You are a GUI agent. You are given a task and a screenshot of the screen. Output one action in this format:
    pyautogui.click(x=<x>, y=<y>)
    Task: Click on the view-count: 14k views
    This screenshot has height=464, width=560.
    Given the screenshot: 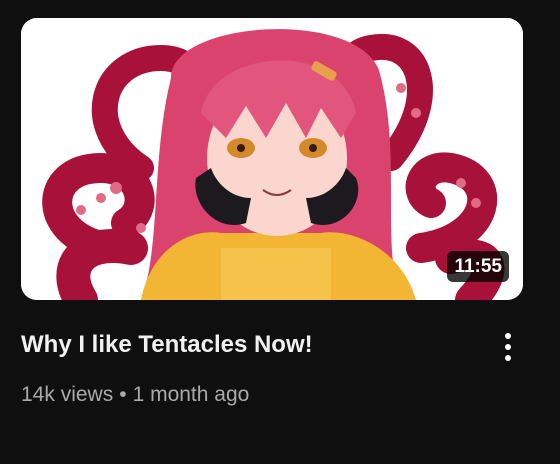 What is the action you would take?
    pyautogui.click(x=67, y=394)
    